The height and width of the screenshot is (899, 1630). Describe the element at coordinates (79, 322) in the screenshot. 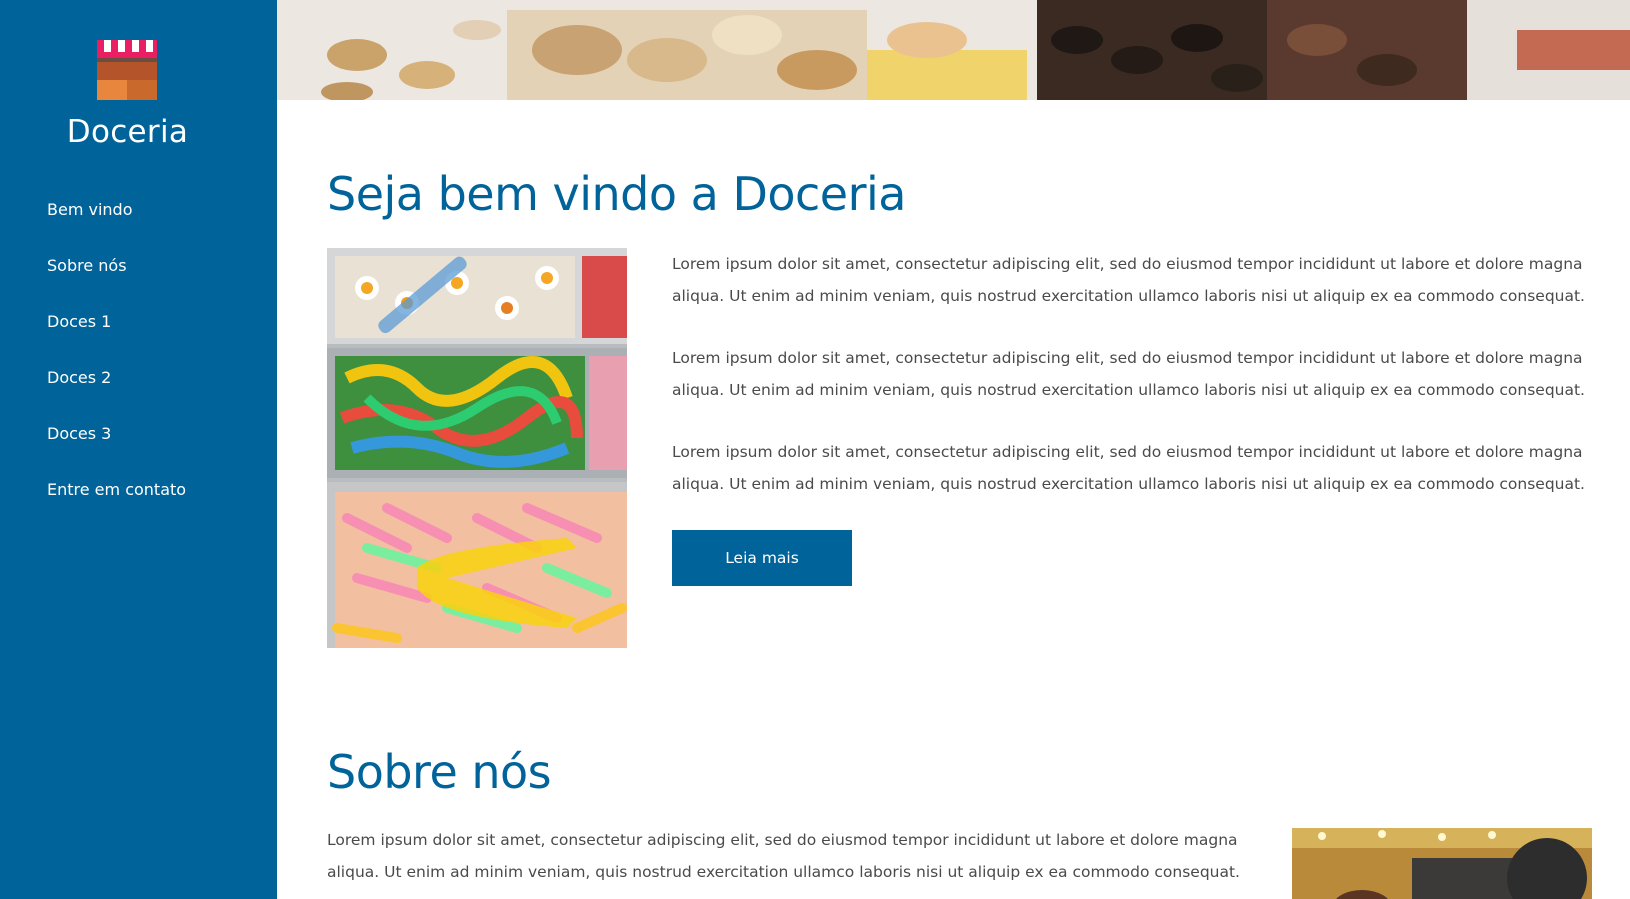

I see `nav-item-doces-1: Doces 1` at that location.